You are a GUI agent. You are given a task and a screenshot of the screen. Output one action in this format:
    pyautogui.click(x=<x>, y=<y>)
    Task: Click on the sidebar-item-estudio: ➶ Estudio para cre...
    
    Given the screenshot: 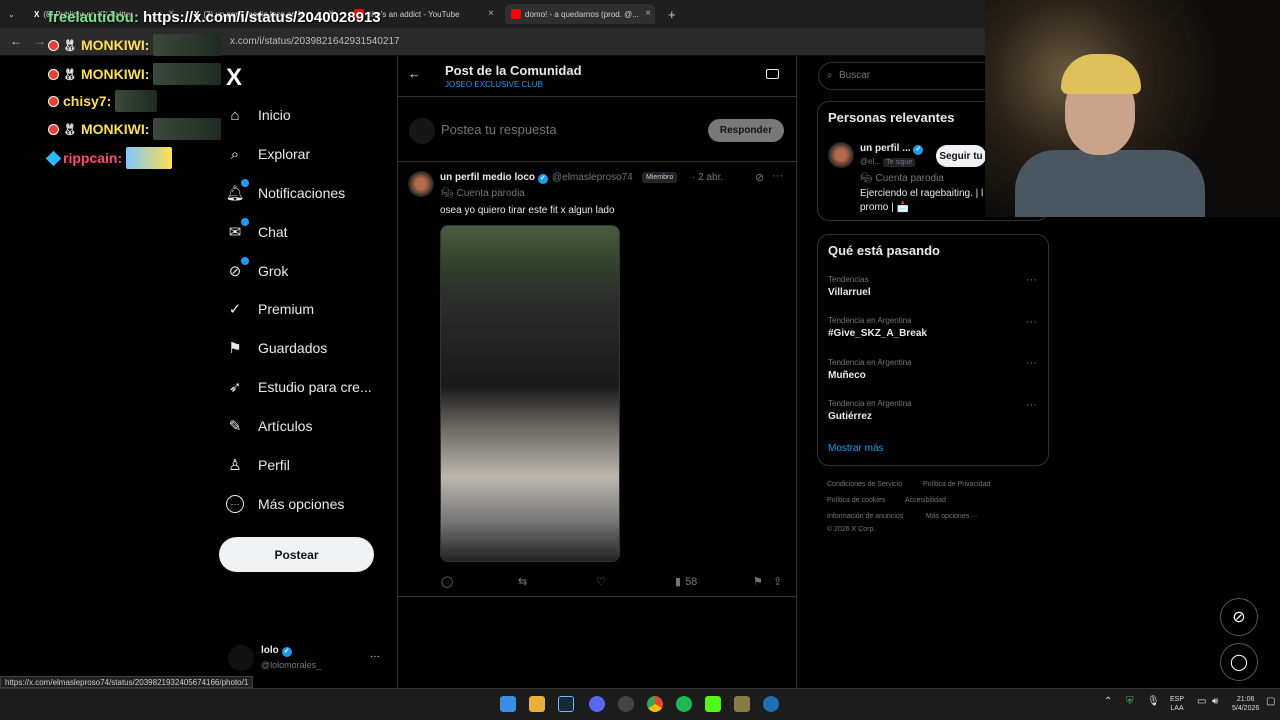 What is the action you would take?
    pyautogui.click(x=299, y=387)
    